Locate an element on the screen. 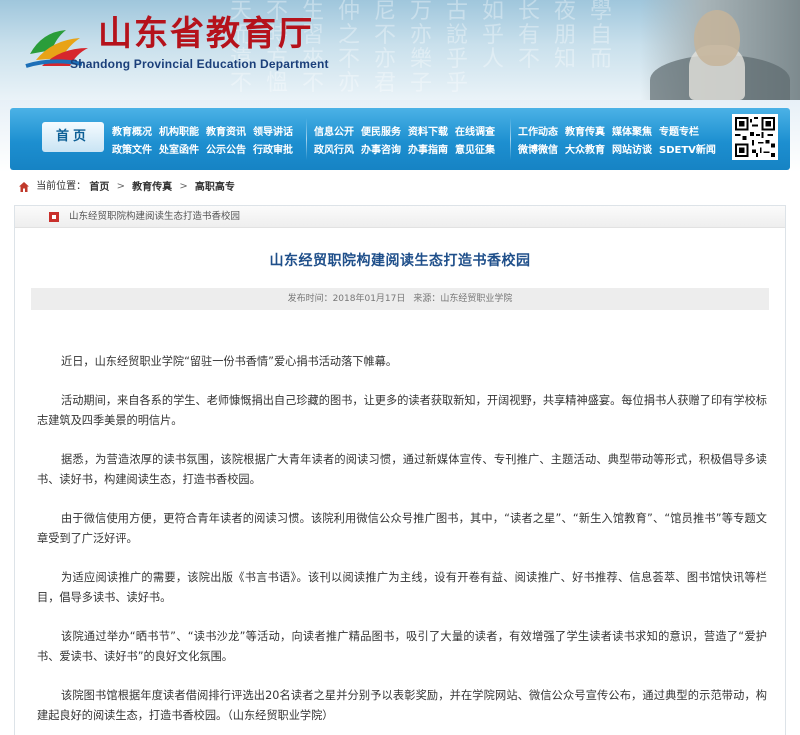  breadcrumb-prefix: 当前位置： is located at coordinates (61, 186).